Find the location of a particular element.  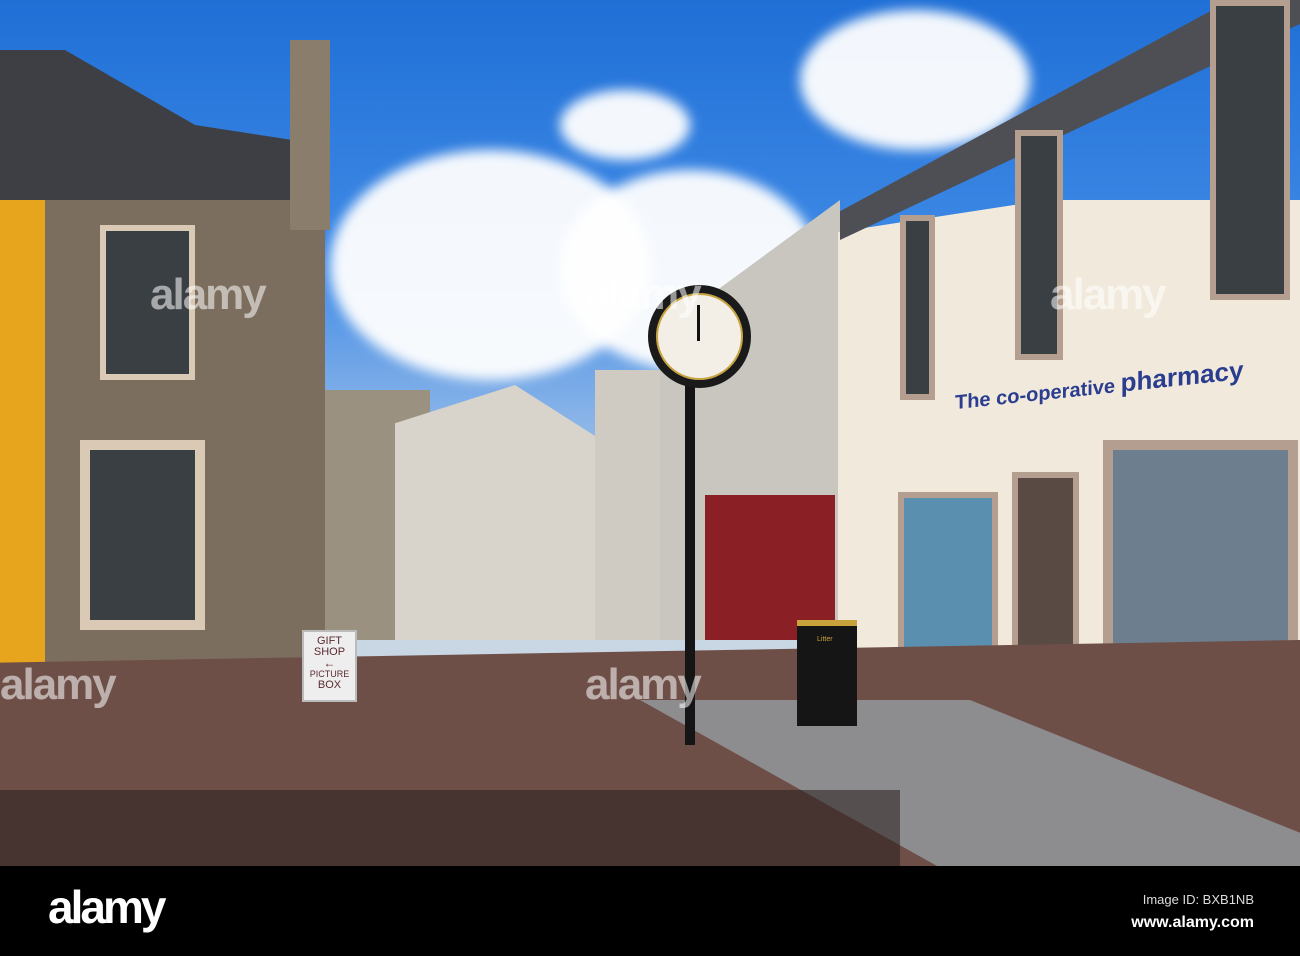

shadow is located at coordinates (450, 828).